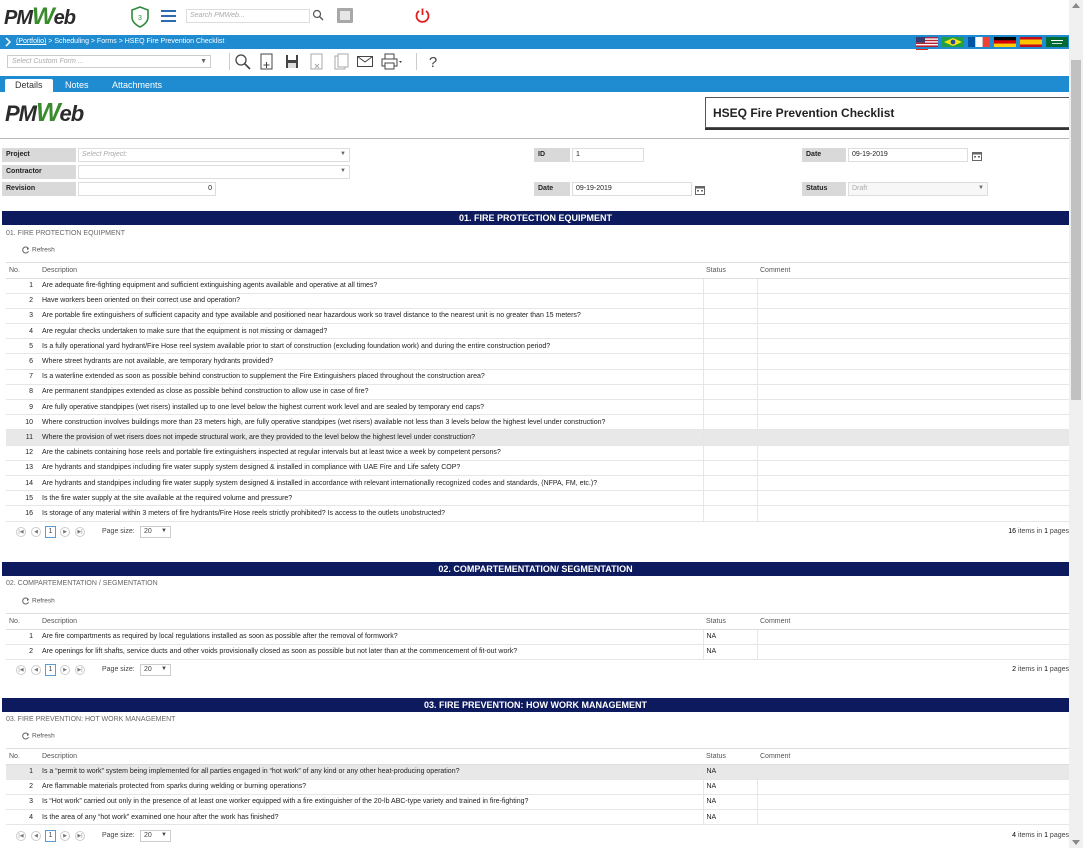 The image size is (1083, 848). Describe the element at coordinates (422, 15) in the screenshot. I see `power-icon` at that location.